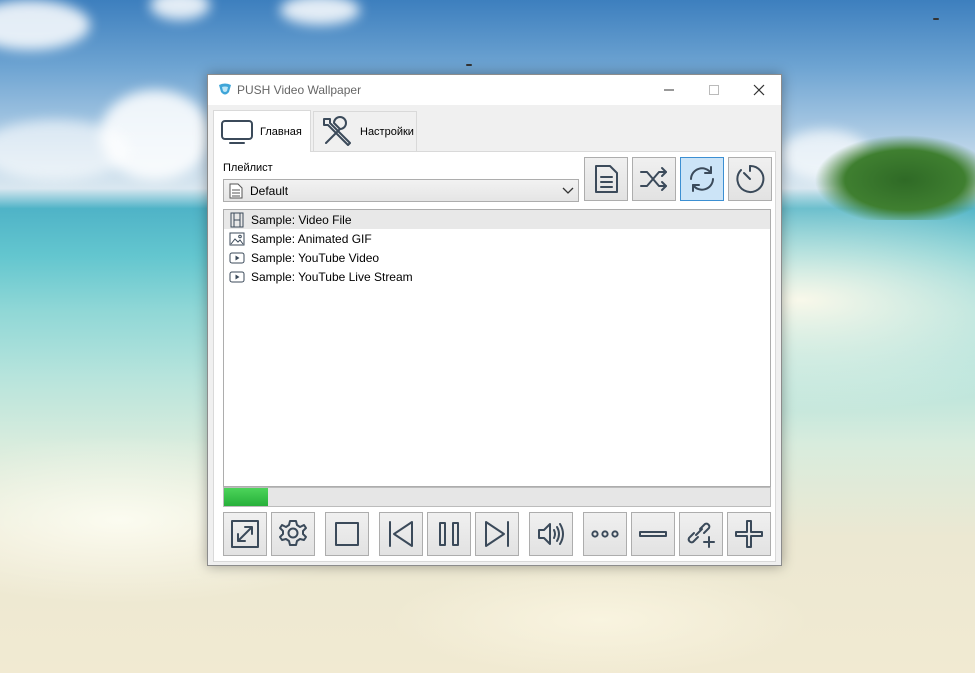 The image size is (975, 673). Describe the element at coordinates (281, 131) in the screenshot. I see `tab-main-label: Главная` at that location.